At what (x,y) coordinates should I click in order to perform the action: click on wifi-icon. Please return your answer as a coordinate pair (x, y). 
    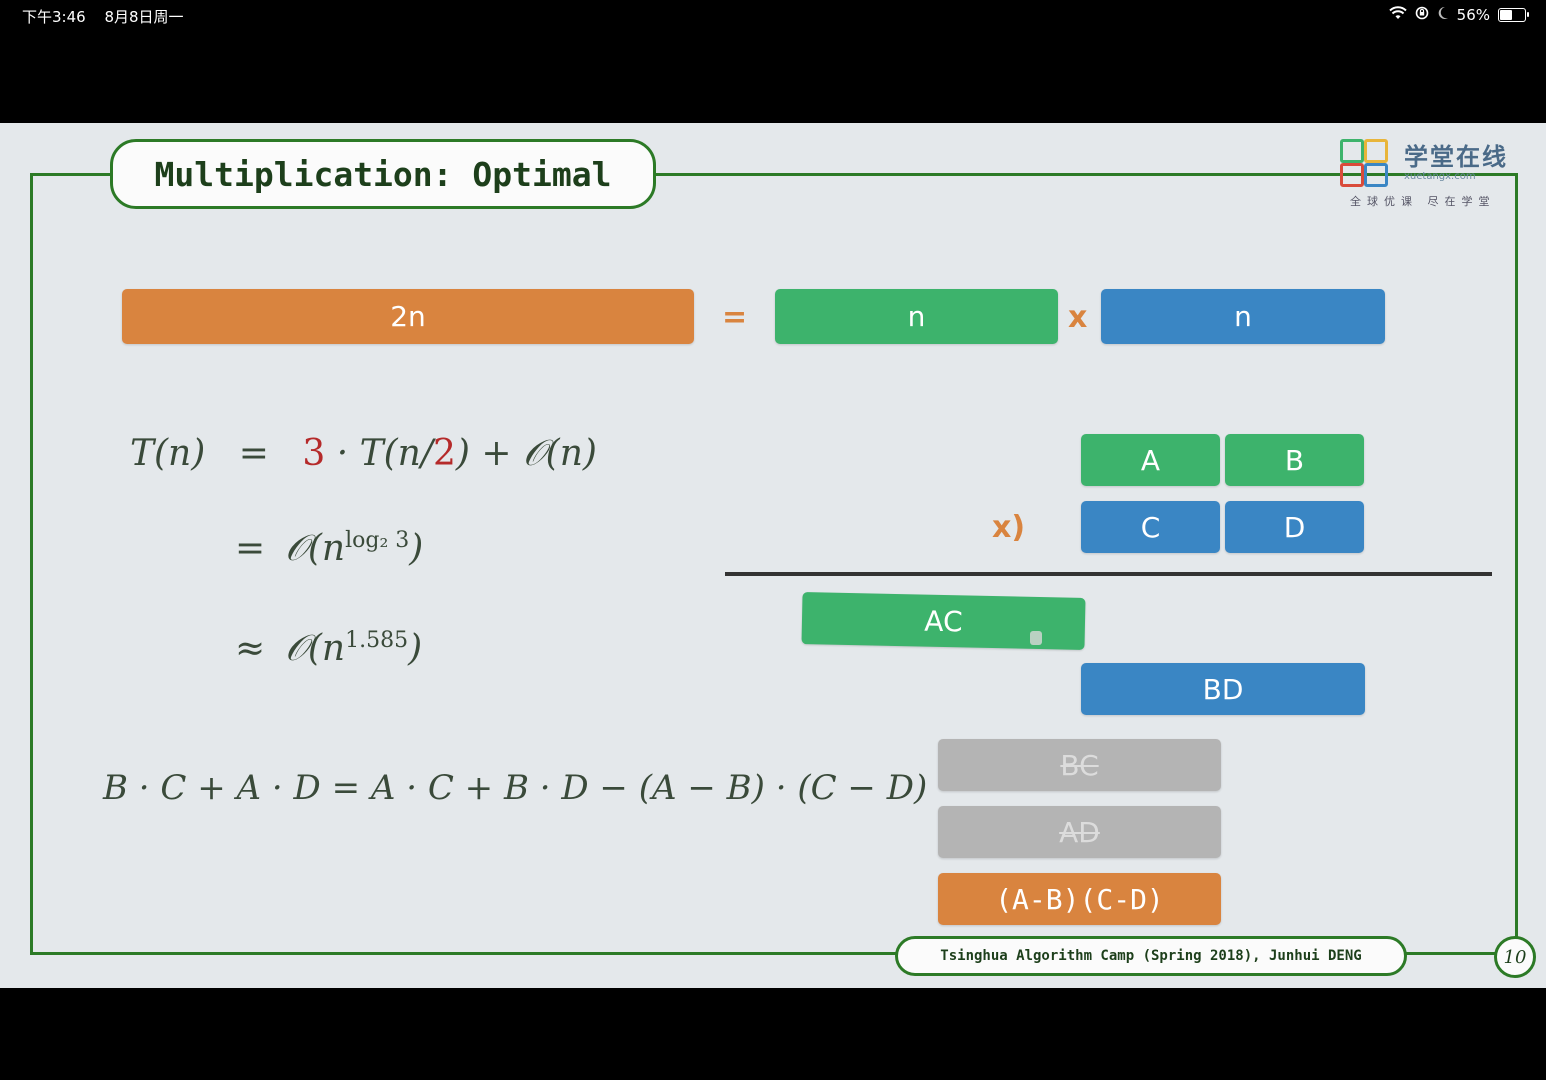
    Looking at the image, I should click on (1397, 15).